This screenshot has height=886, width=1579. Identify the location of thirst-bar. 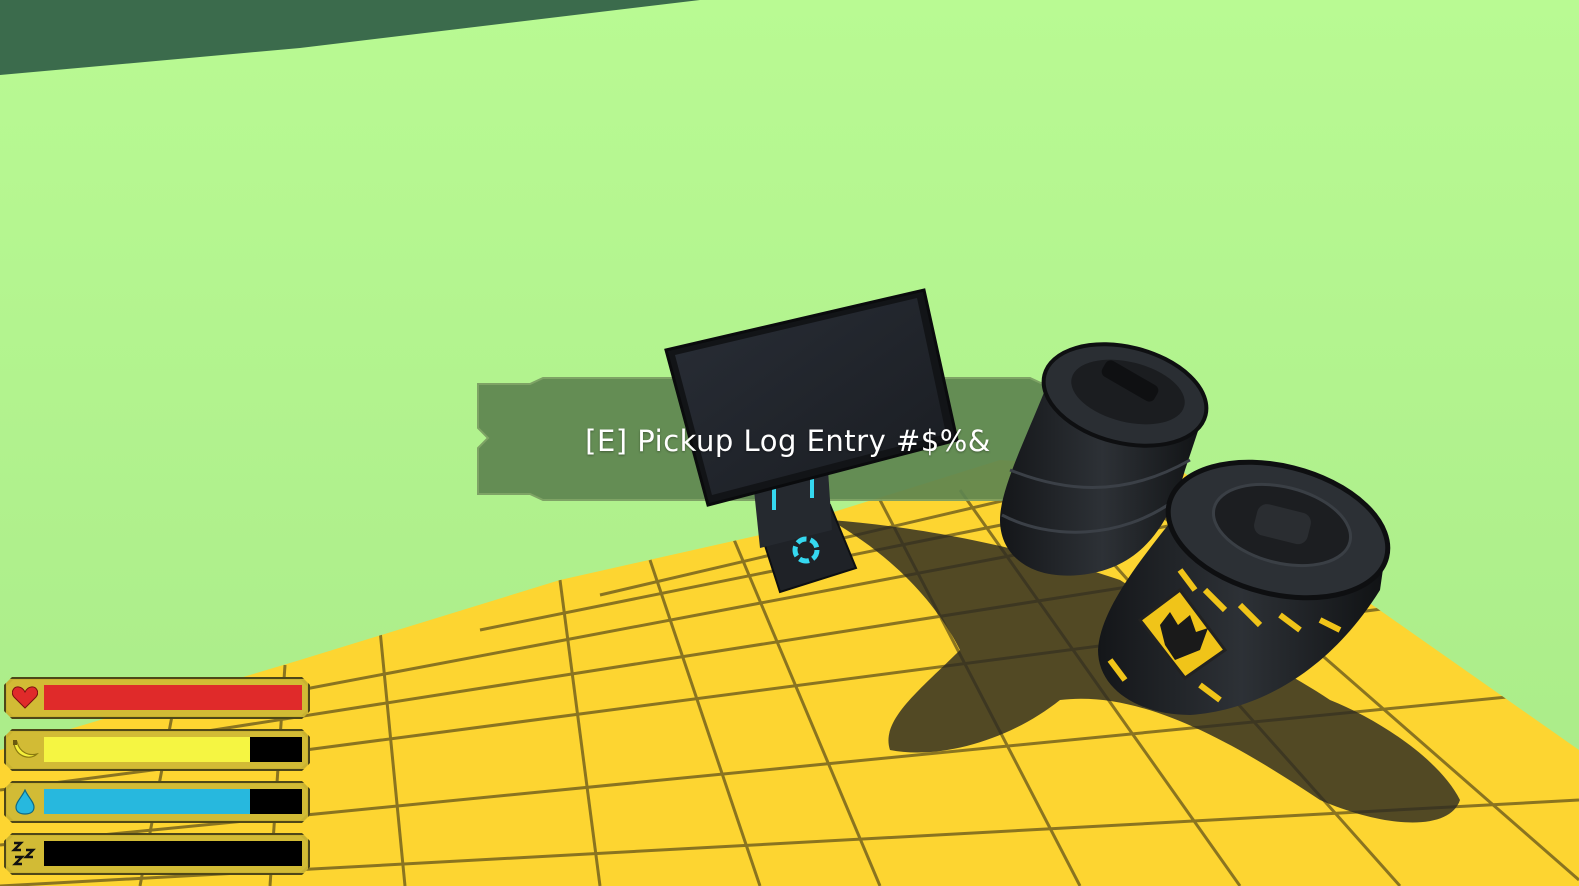
(157, 802).